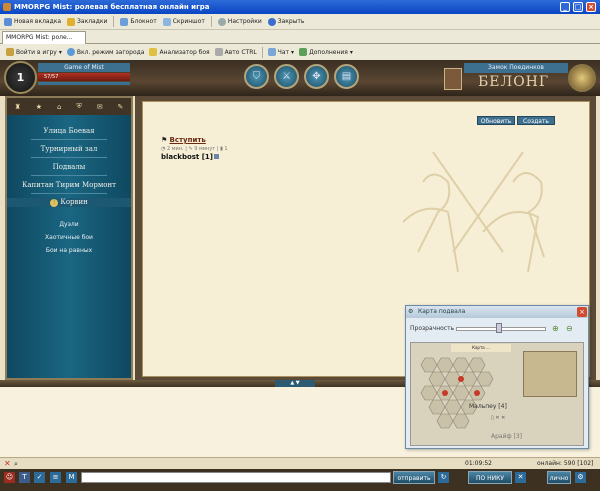 This screenshot has width=600, height=491. What do you see at coordinates (16, 464) in the screenshot?
I see `search-icon: ⌕` at bounding box center [16, 464].